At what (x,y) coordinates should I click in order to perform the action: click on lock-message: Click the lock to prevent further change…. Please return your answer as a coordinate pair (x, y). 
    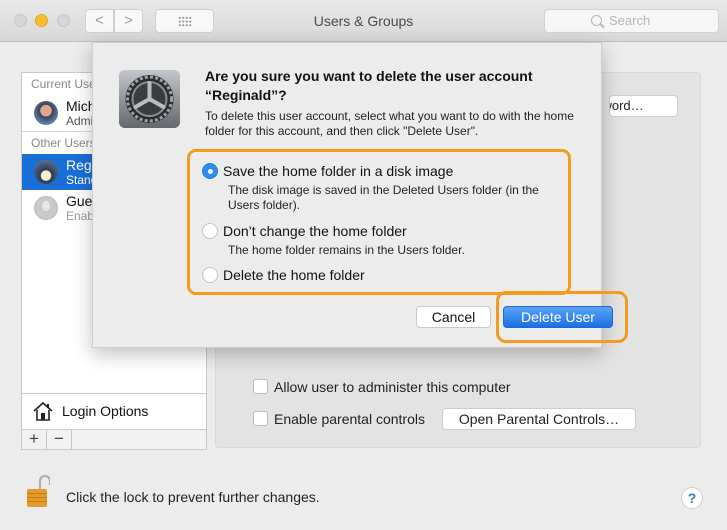
    Looking at the image, I should click on (193, 497).